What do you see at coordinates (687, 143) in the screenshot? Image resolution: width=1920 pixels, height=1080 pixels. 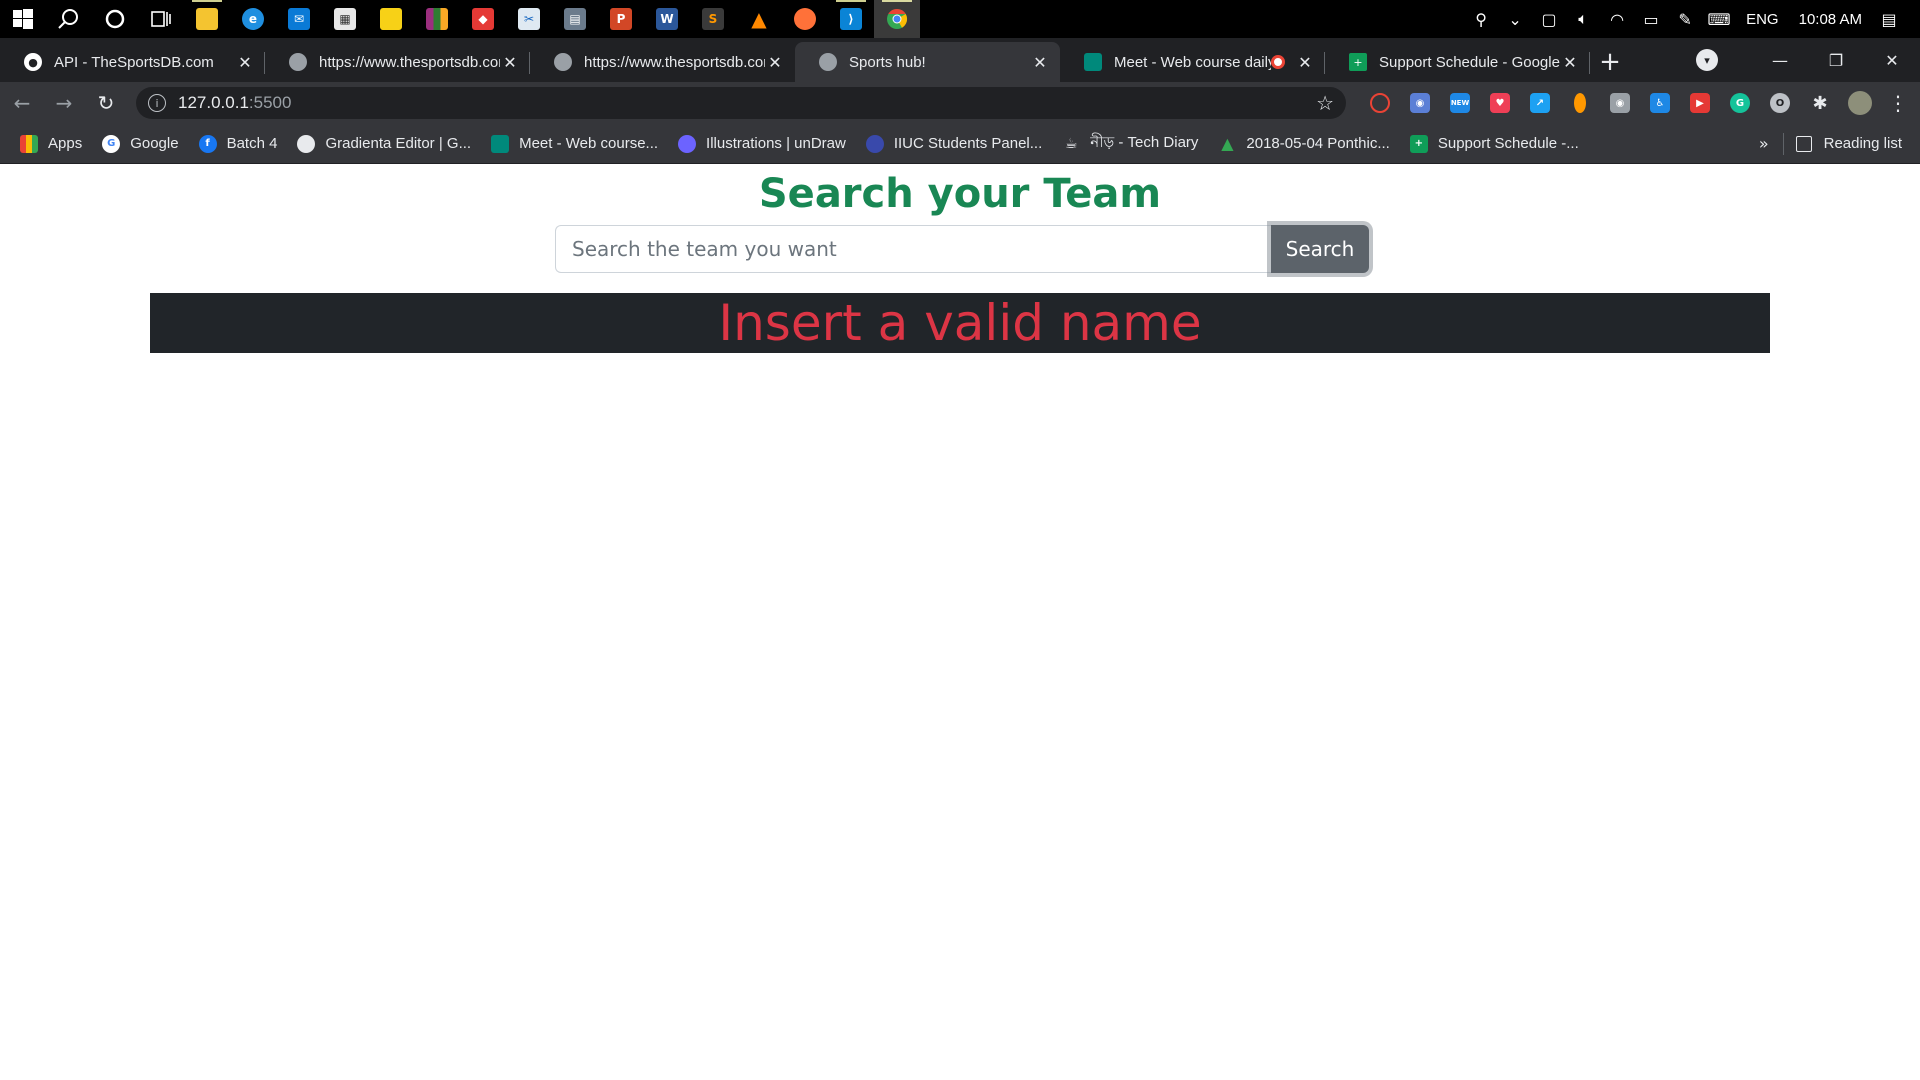 I see `undraw-icon` at bounding box center [687, 143].